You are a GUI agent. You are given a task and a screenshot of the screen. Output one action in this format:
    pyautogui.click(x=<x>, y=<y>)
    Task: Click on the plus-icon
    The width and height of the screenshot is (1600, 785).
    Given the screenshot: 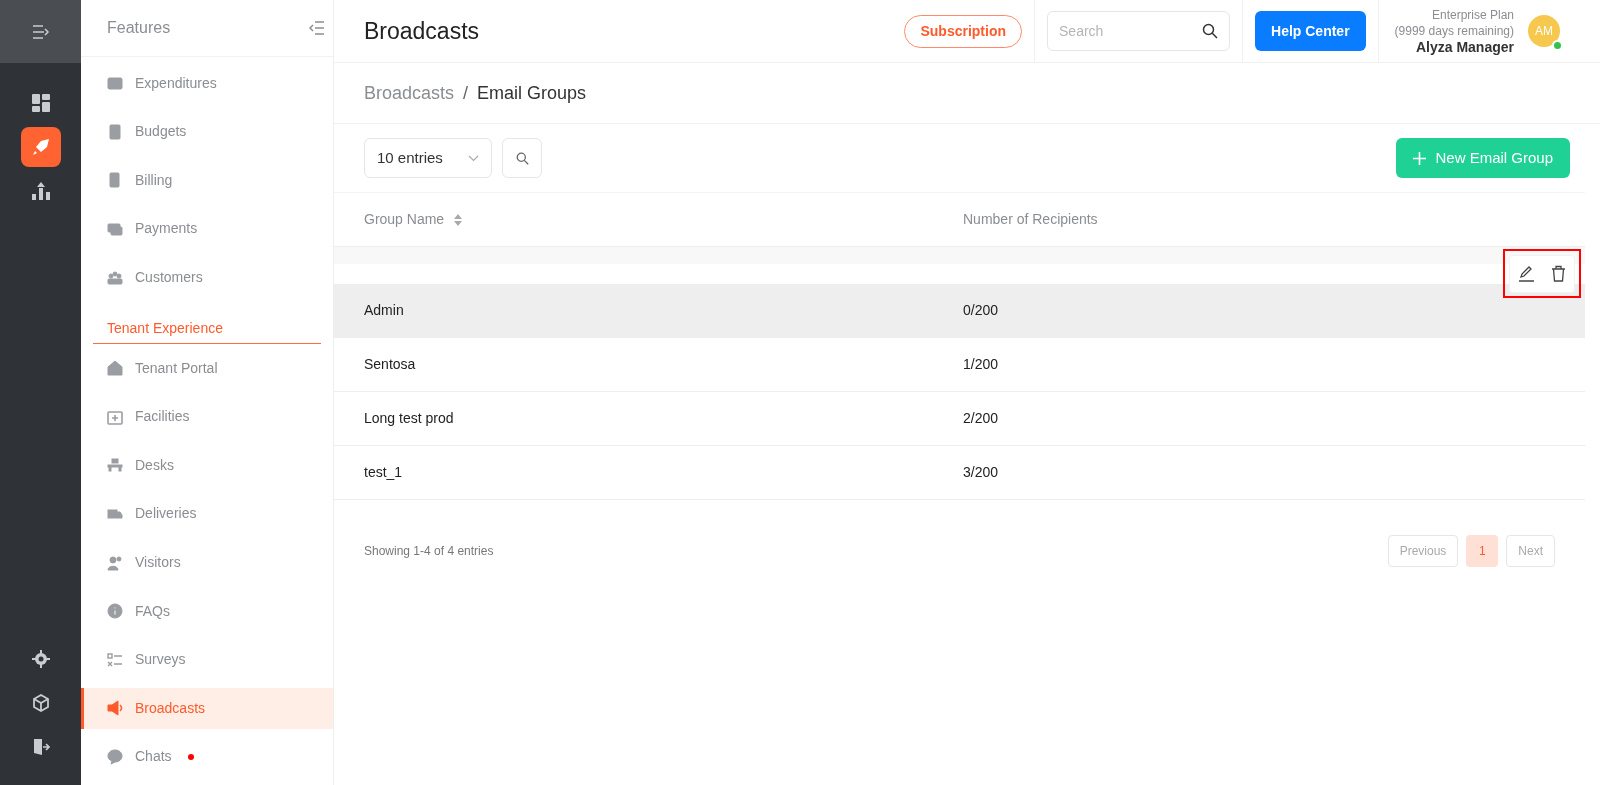 What is the action you would take?
    pyautogui.click(x=1420, y=158)
    